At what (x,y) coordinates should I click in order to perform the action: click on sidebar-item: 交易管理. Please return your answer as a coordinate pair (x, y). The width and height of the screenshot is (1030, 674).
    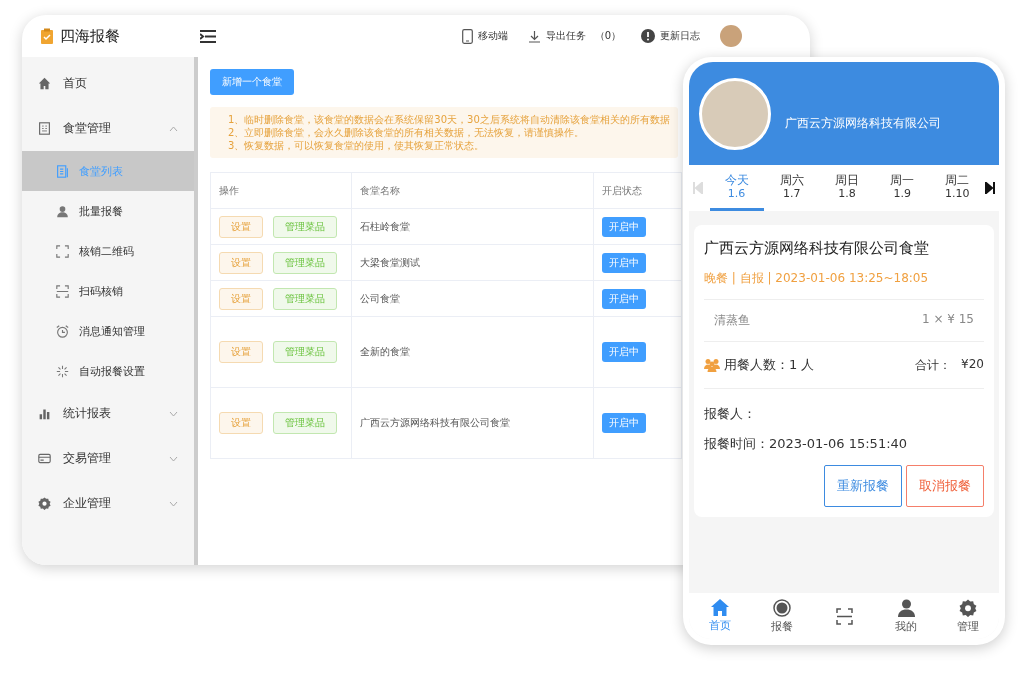
    Looking at the image, I should click on (108, 458).